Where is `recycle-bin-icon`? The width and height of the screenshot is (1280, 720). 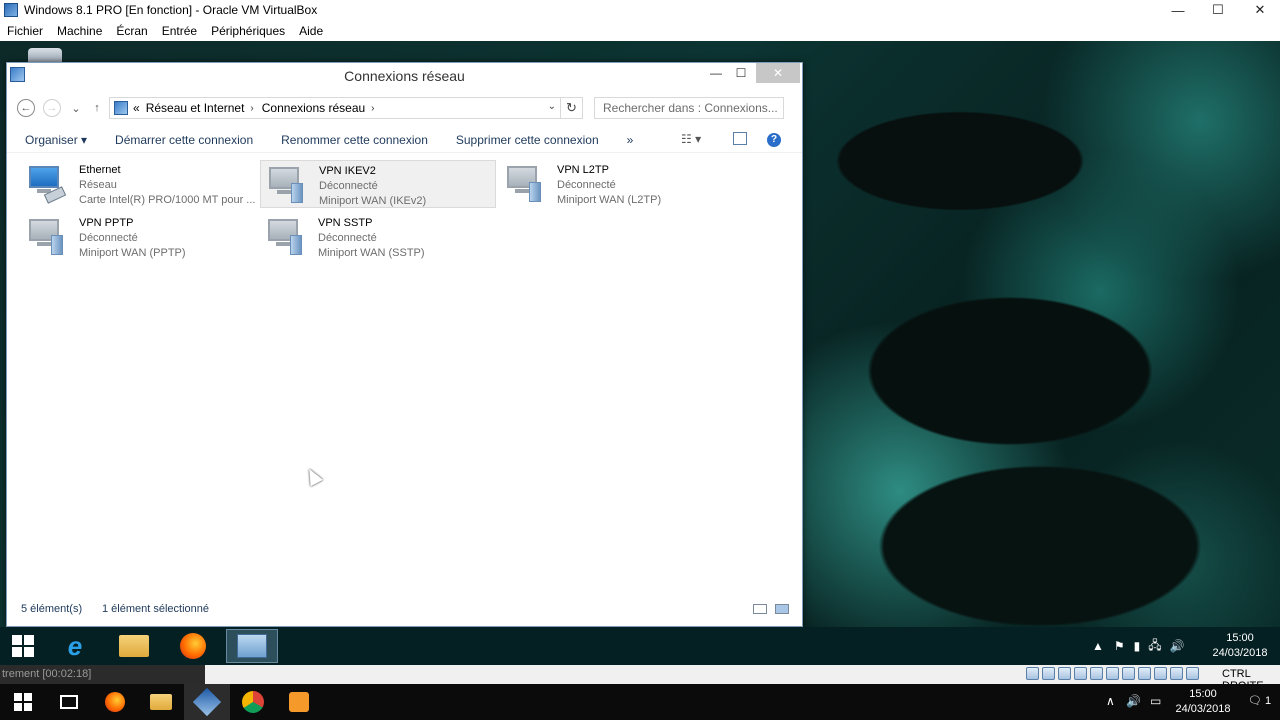 recycle-bin-icon is located at coordinates (45, 55).